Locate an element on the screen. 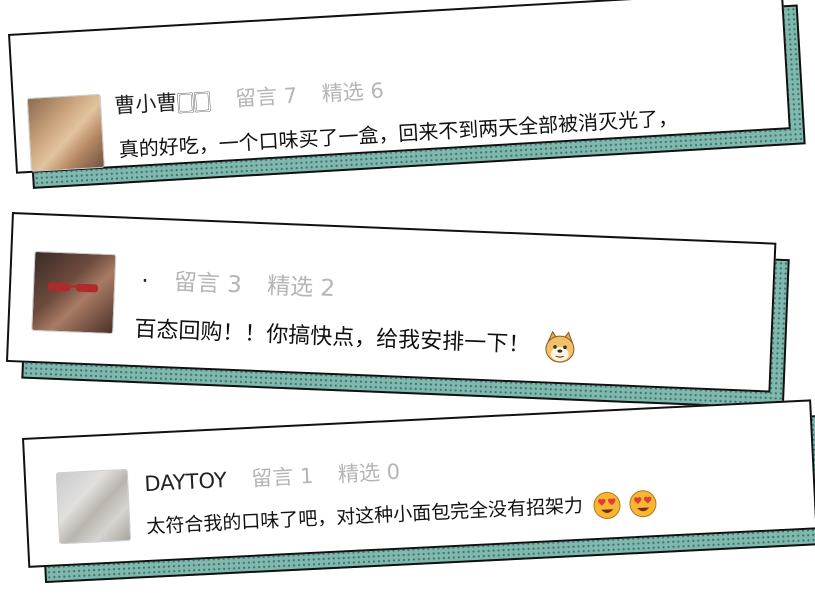 The width and height of the screenshot is (815, 595). comment-text: 百态回购！！你搞快点，给我安排一下！ is located at coordinates (356, 338).